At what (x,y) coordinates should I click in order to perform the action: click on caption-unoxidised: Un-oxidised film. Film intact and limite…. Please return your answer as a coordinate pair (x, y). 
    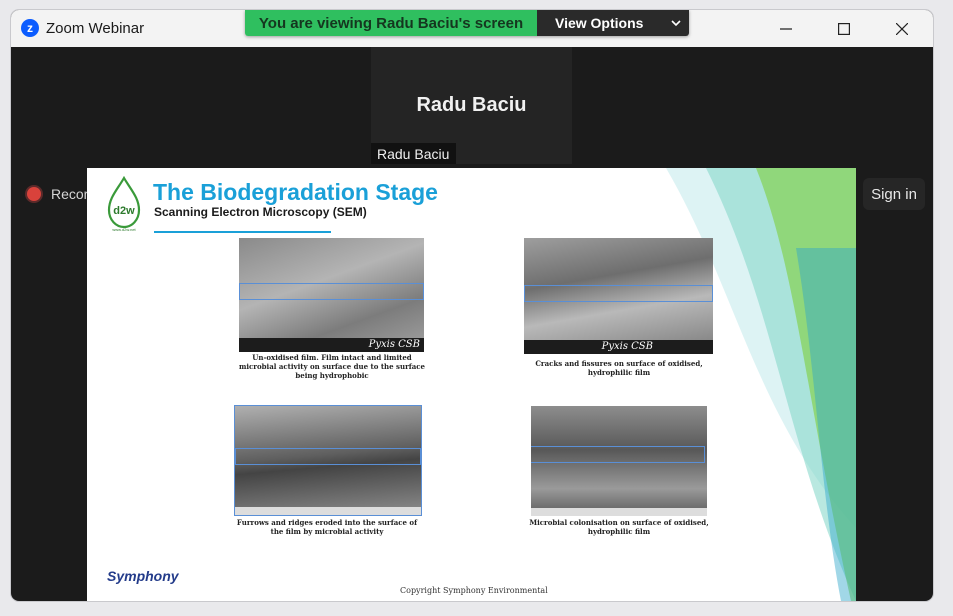
    Looking at the image, I should click on (332, 366).